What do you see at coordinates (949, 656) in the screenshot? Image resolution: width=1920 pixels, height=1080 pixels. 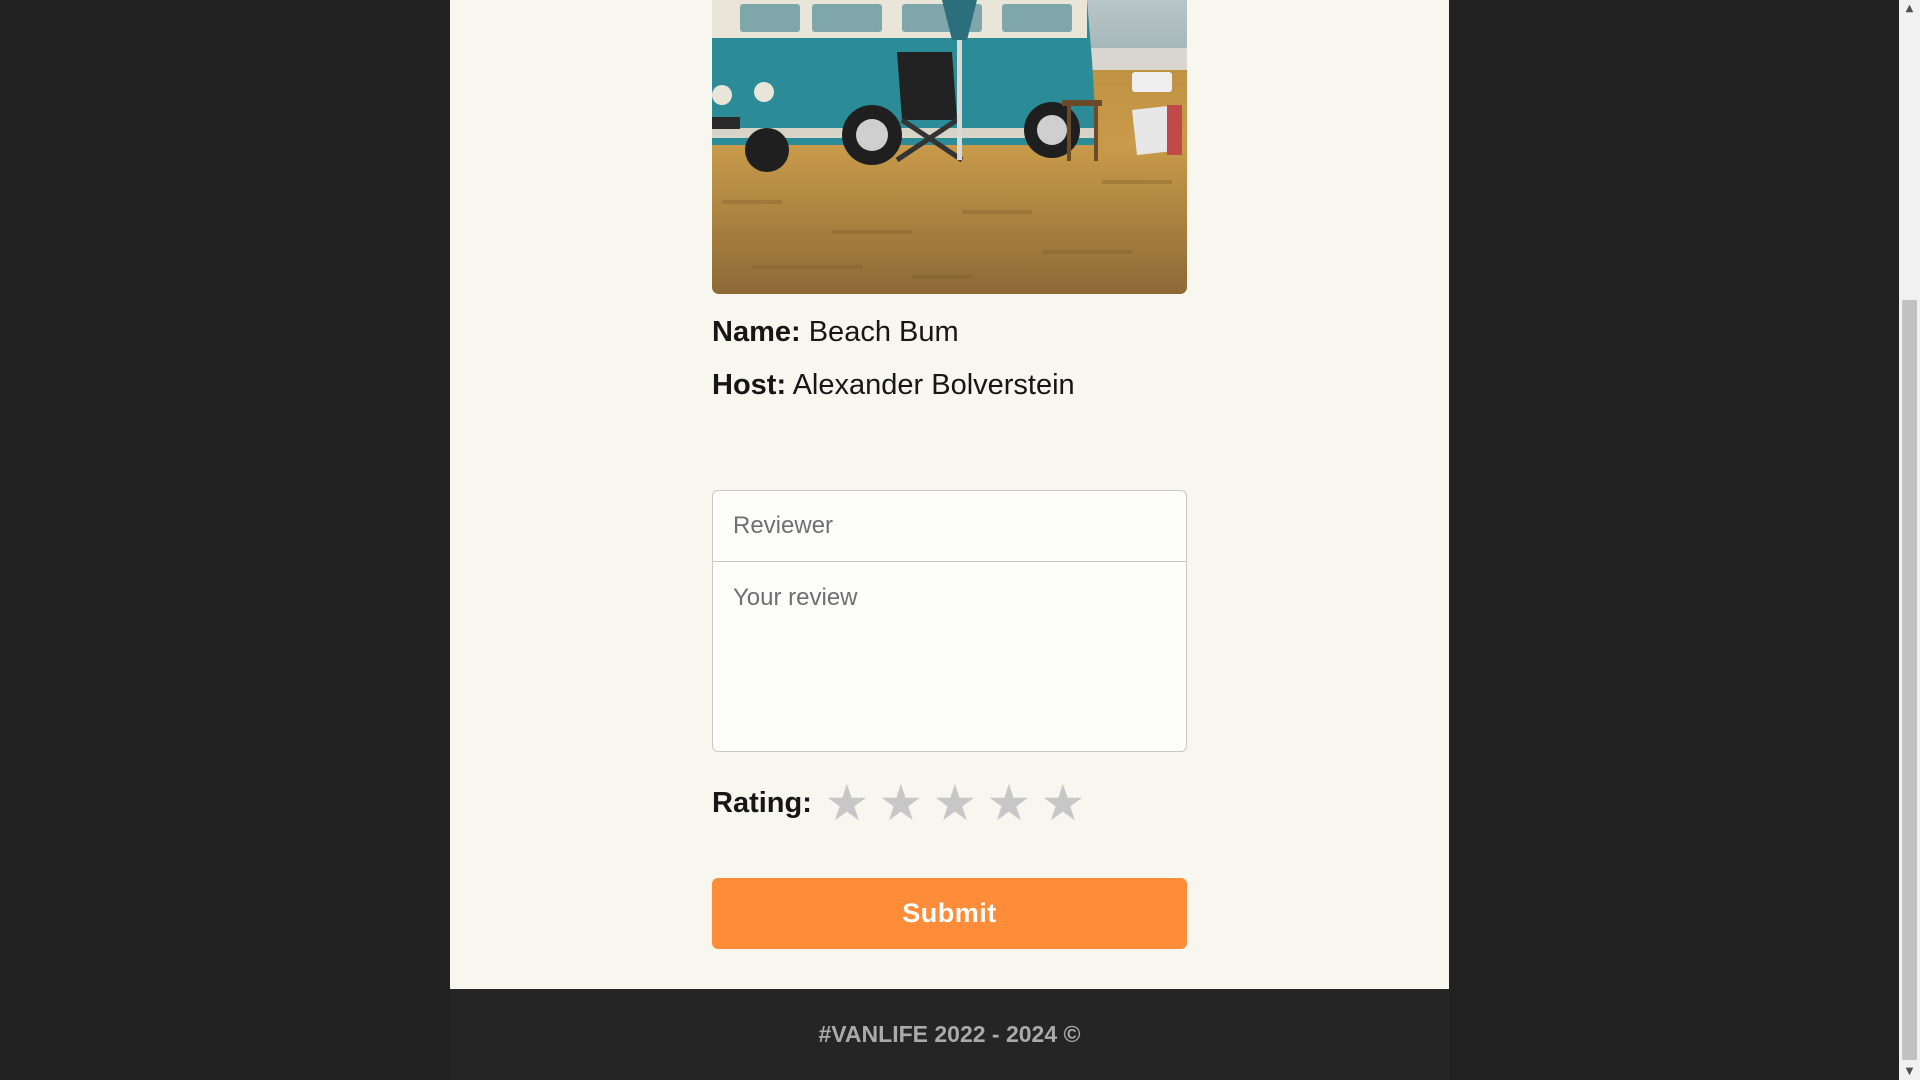 I see `review-textarea` at bounding box center [949, 656].